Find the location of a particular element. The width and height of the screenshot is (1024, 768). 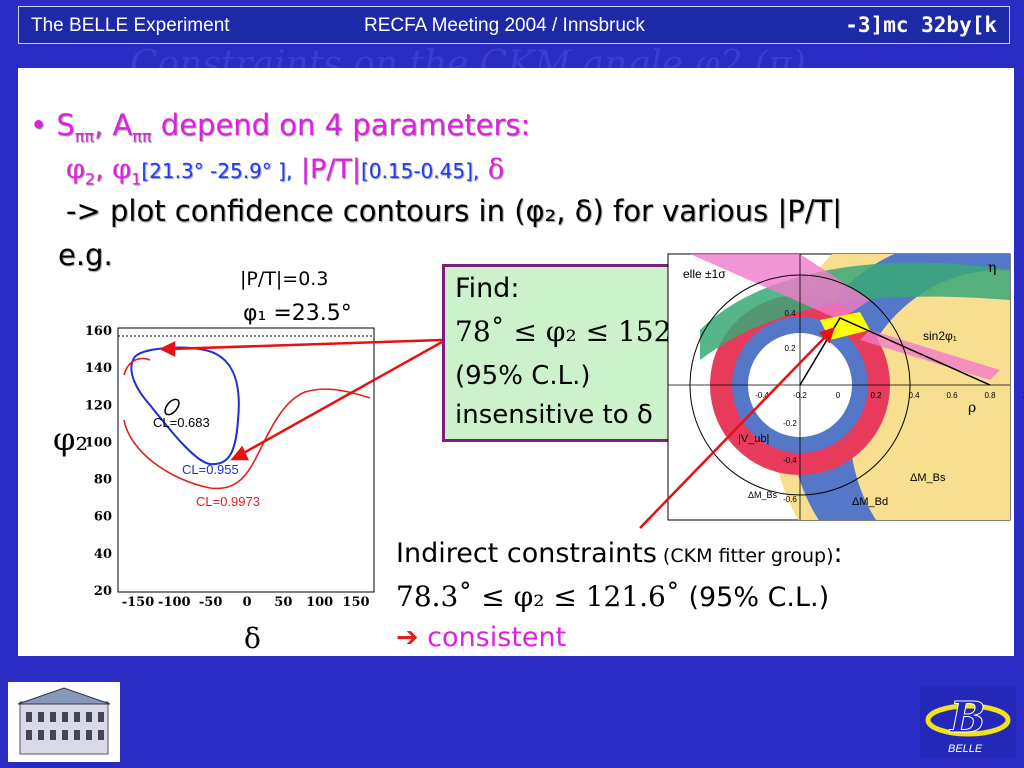

ckm-x-tick: 0 is located at coordinates (838, 395).